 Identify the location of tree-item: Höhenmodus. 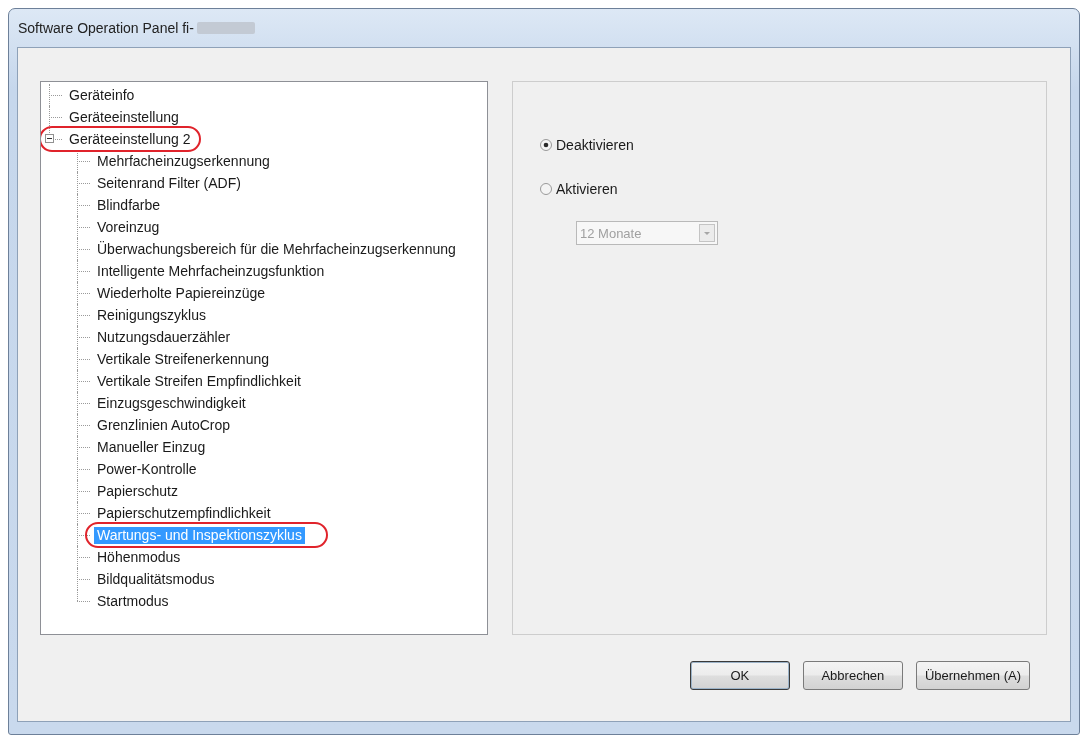
(139, 557).